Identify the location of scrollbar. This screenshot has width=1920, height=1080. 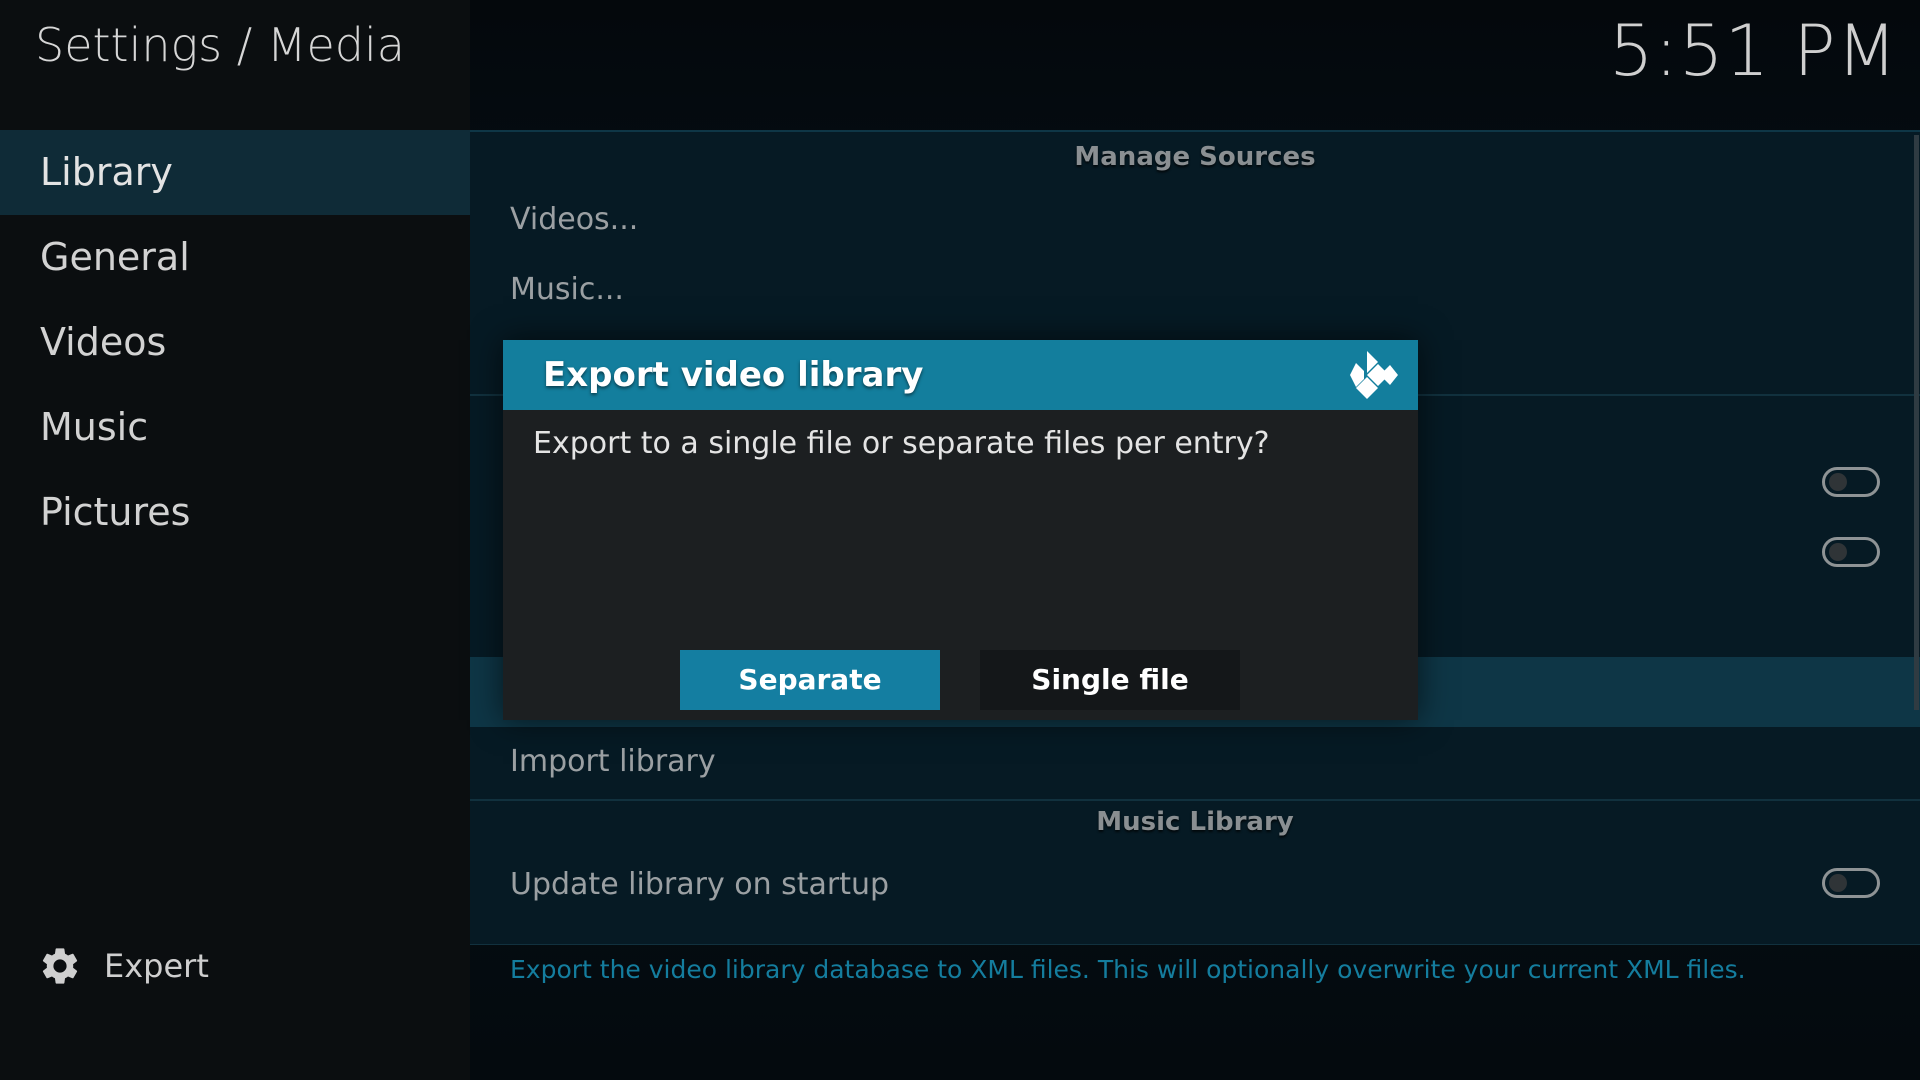
(1916, 422).